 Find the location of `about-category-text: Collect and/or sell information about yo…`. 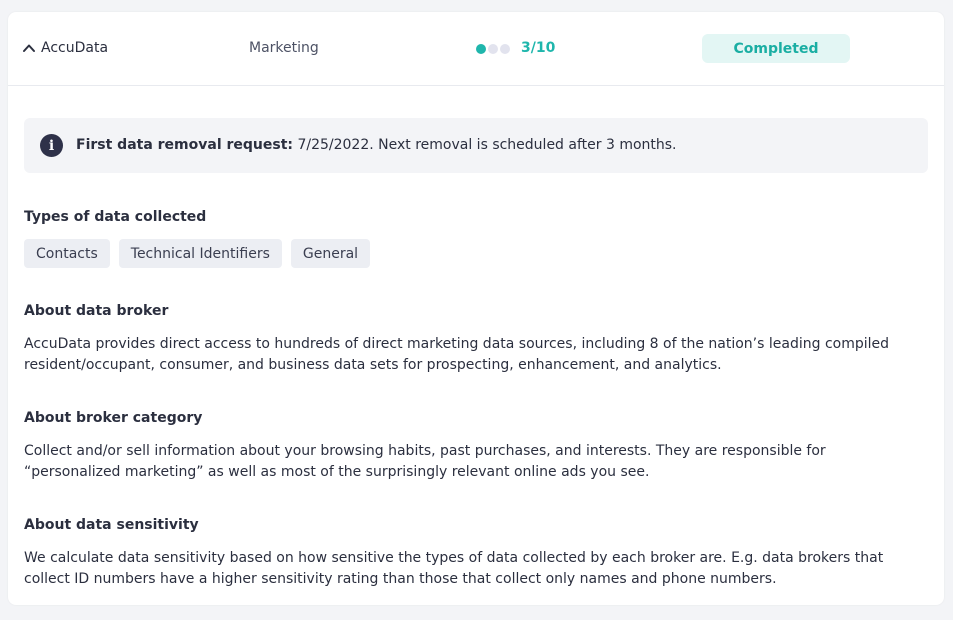

about-category-text: Collect and/or sell information about yo… is located at coordinates (425, 461).